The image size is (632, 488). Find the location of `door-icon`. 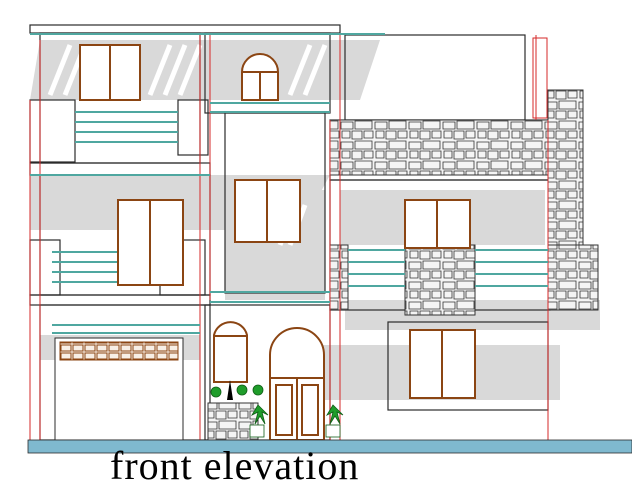

door-icon is located at coordinates (297, 384).